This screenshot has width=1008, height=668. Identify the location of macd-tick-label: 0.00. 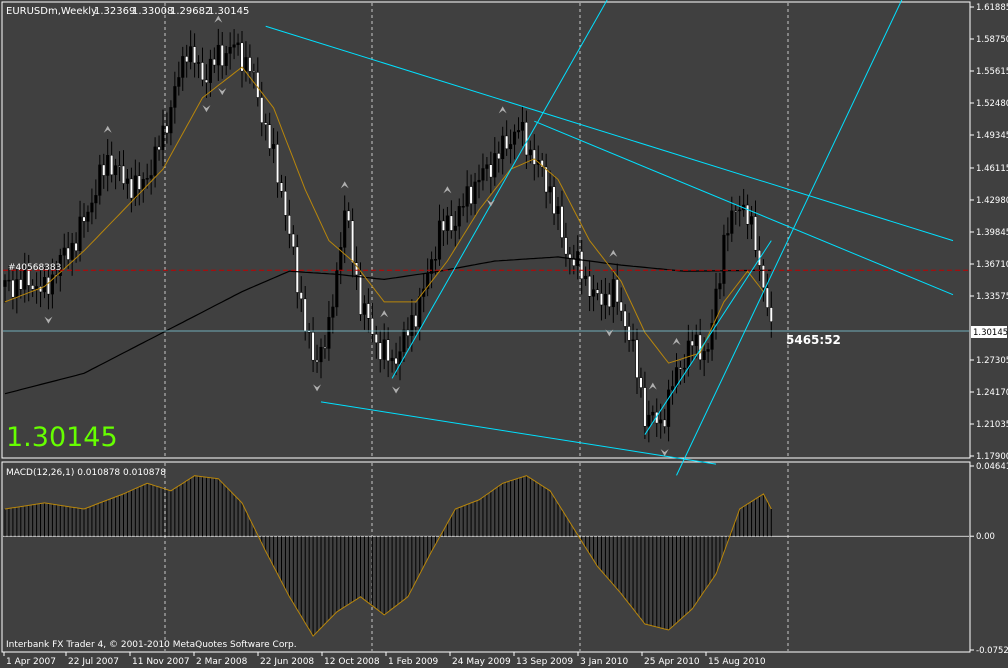
(985, 537).